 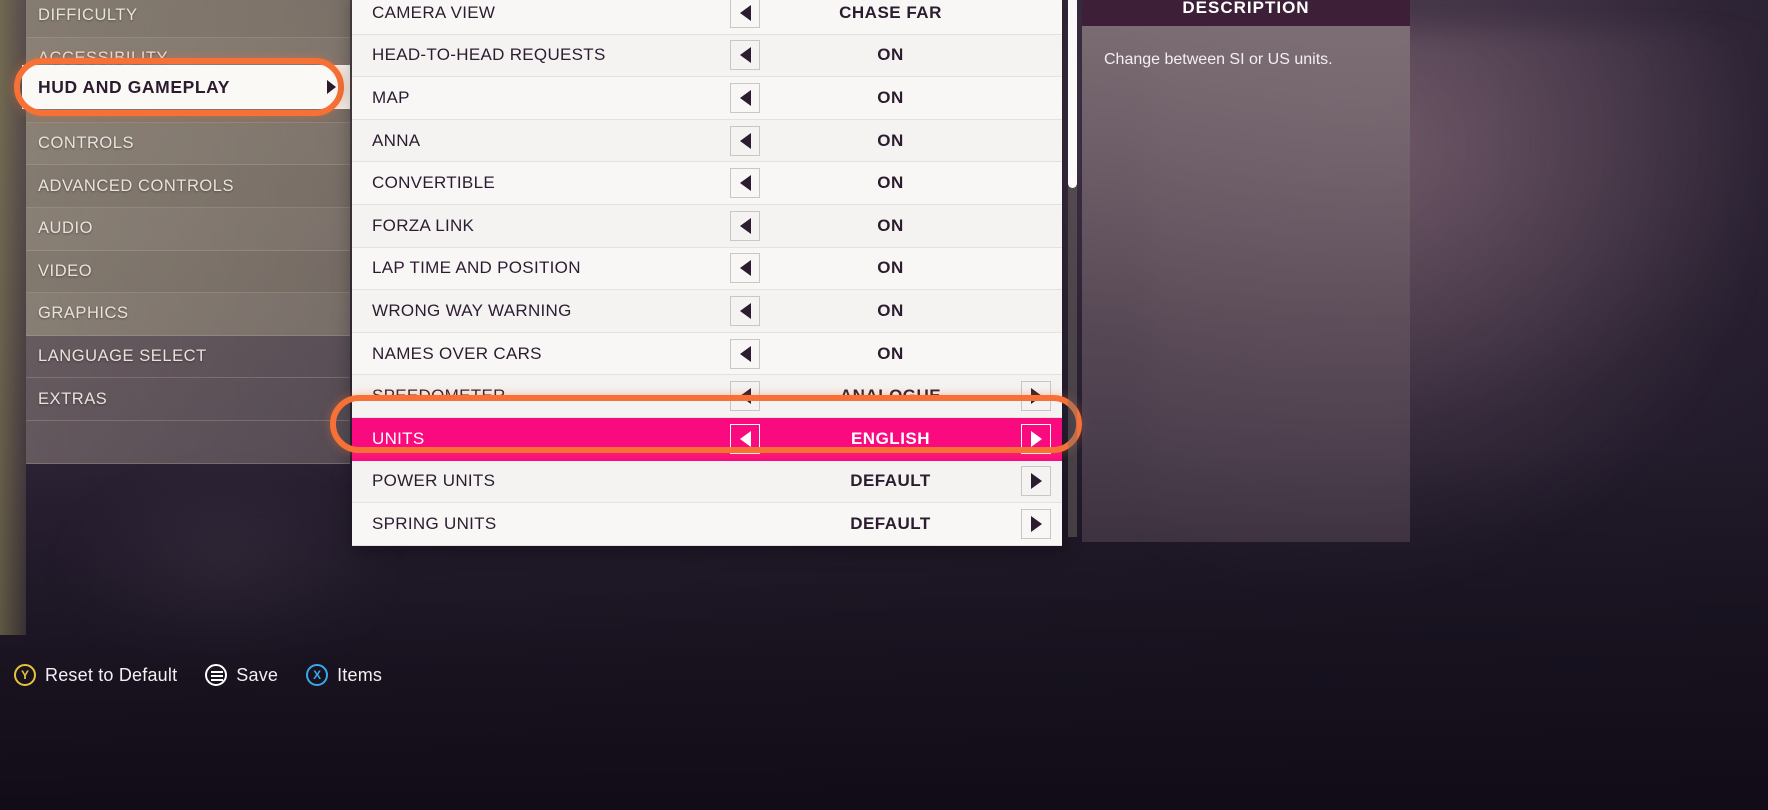 What do you see at coordinates (489, 55) in the screenshot?
I see `settings-row-label: HEAD-TO-HEAD REQUESTS` at bounding box center [489, 55].